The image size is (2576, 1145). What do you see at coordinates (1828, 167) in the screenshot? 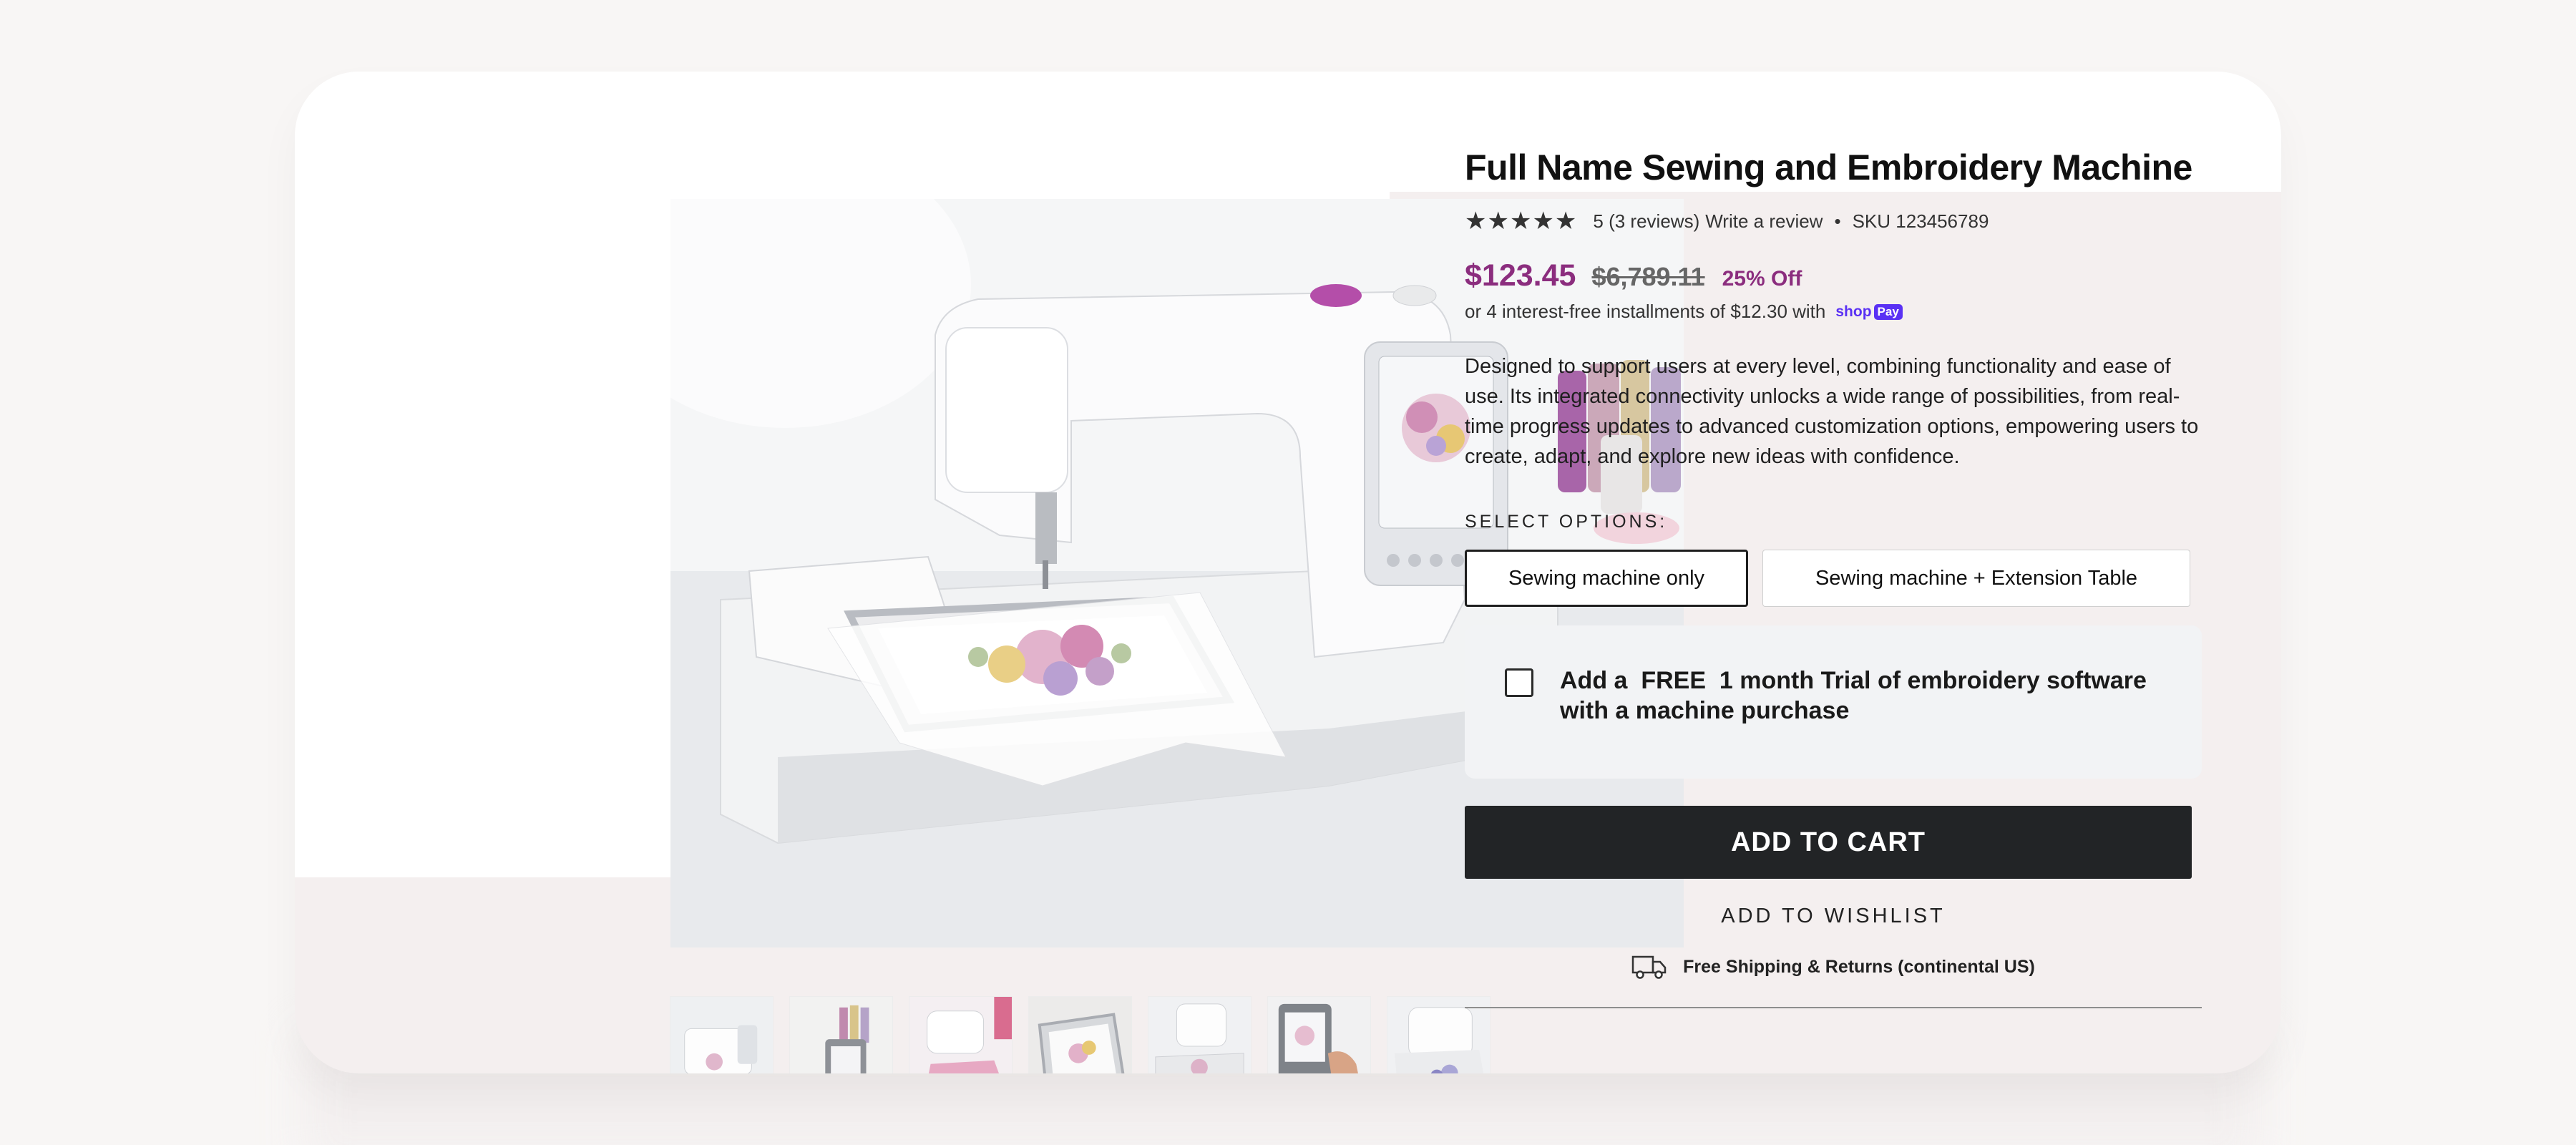
I see `product-title: Full Name Sewing and Embroidery Machine` at bounding box center [1828, 167].